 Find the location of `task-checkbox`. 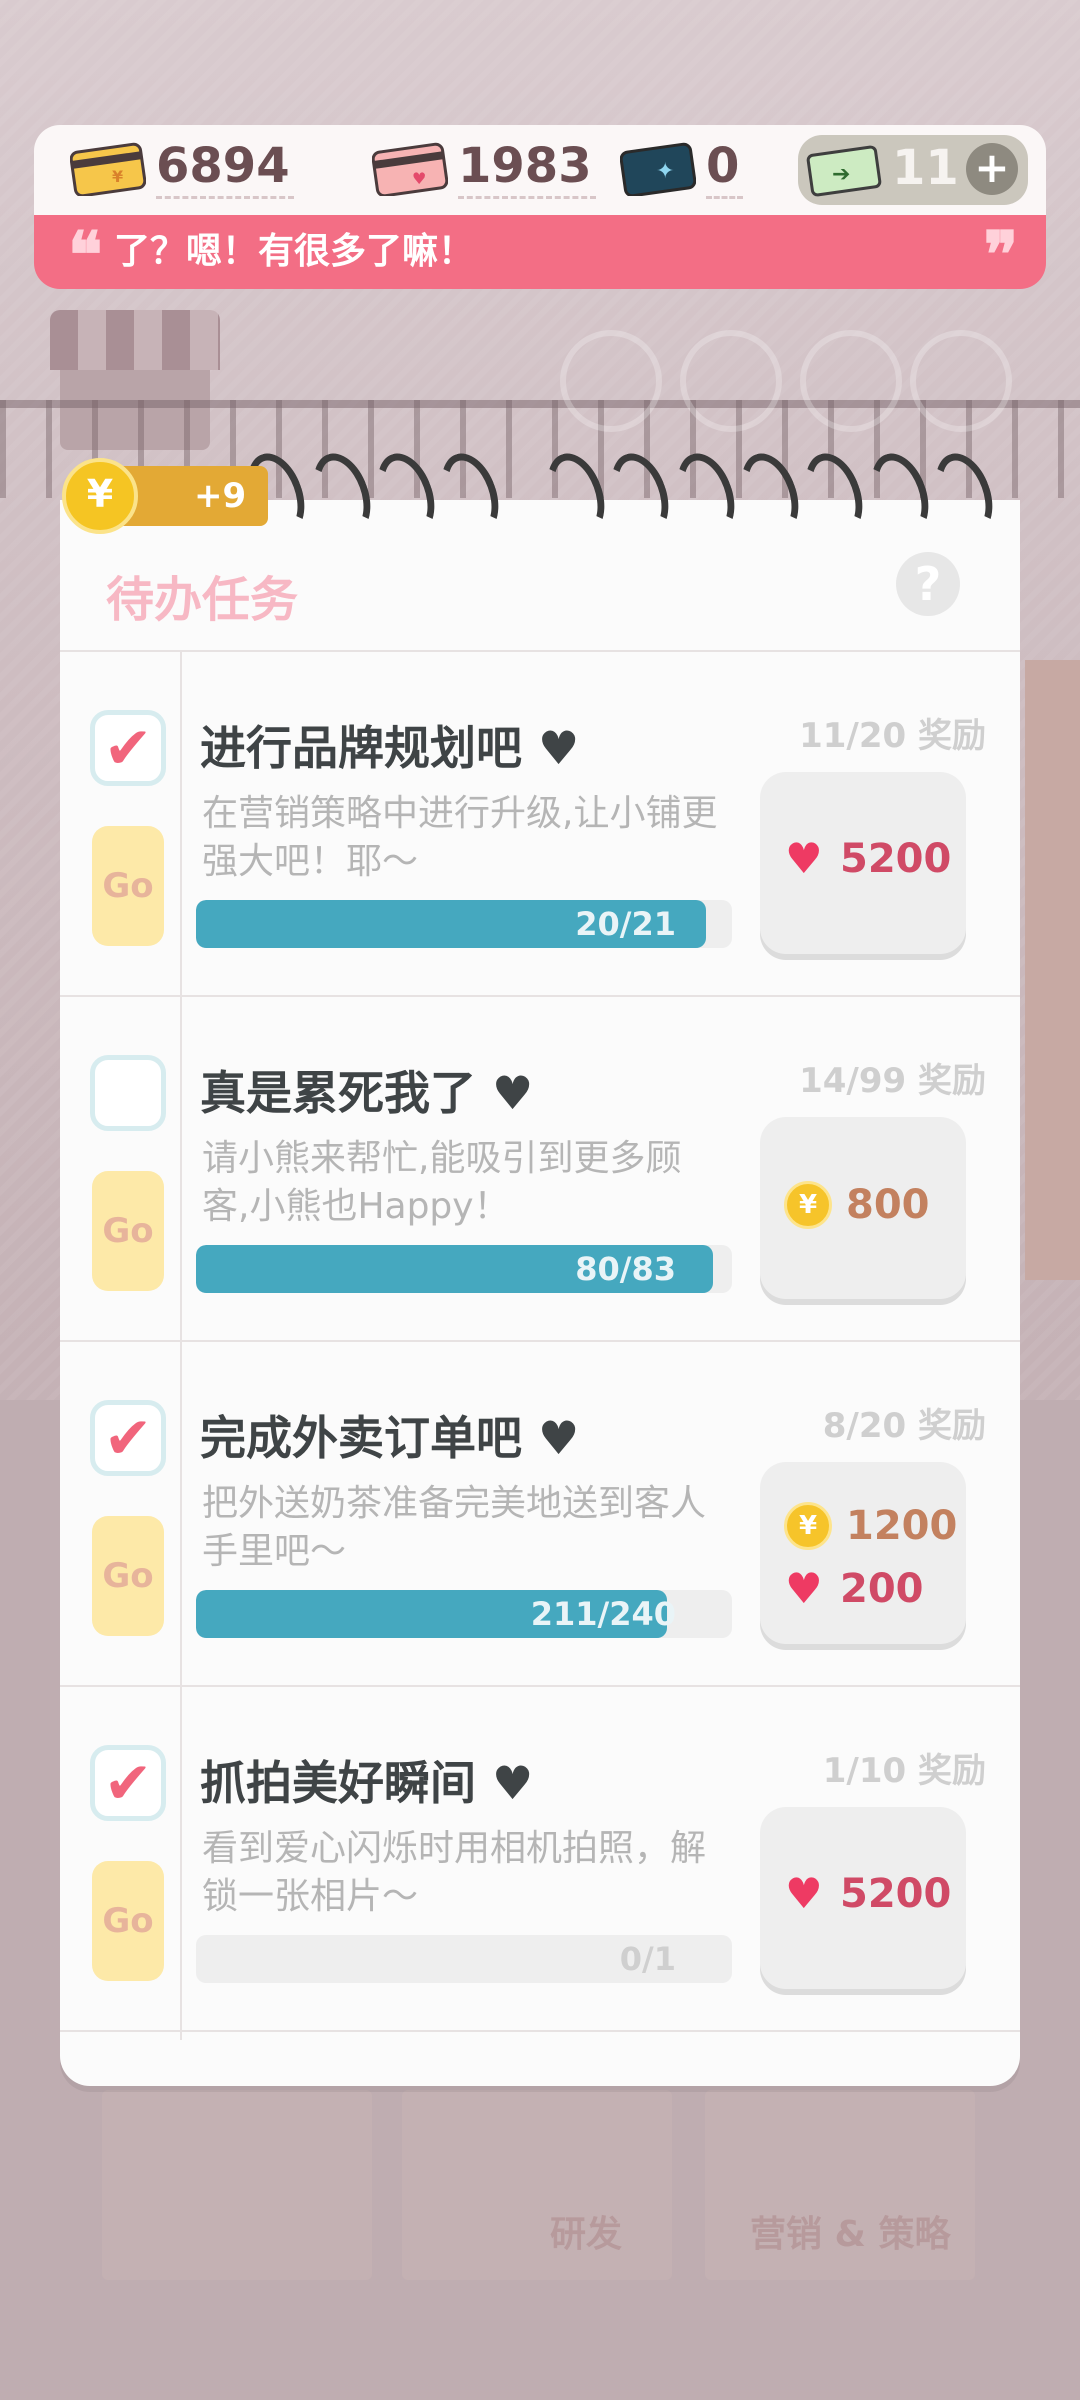

task-checkbox is located at coordinates (128, 1093).